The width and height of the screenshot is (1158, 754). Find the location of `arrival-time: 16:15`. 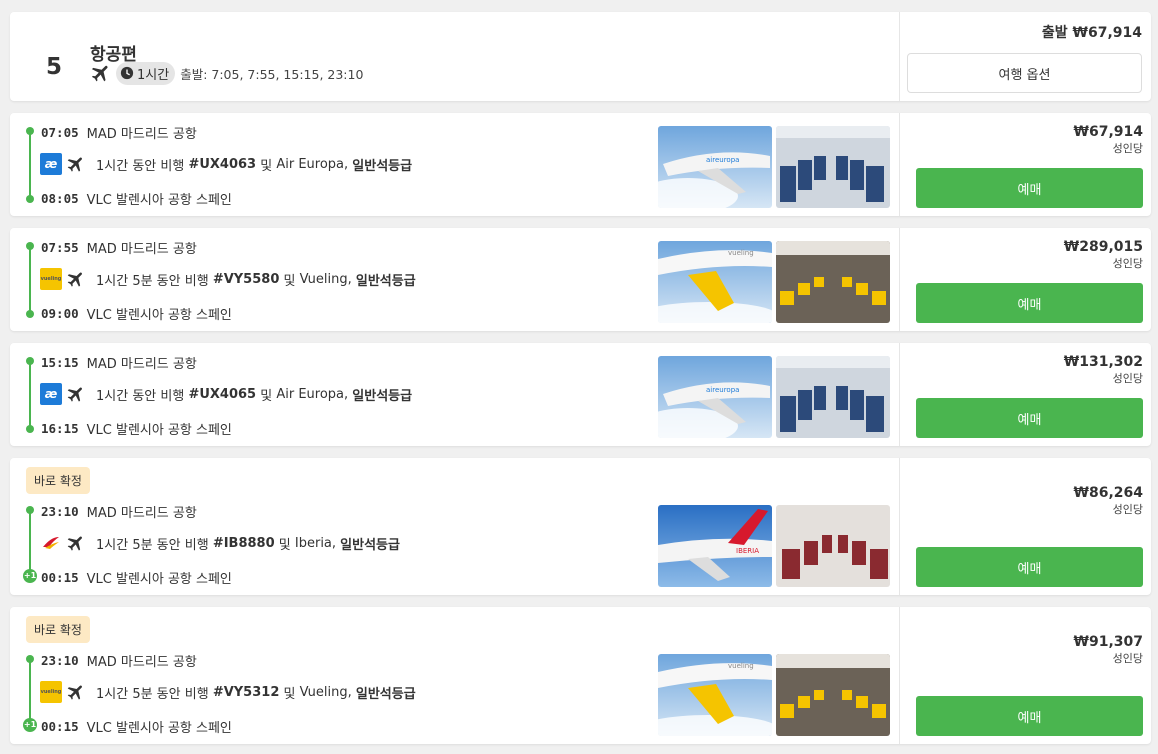

arrival-time: 16:15 is located at coordinates (60, 428).